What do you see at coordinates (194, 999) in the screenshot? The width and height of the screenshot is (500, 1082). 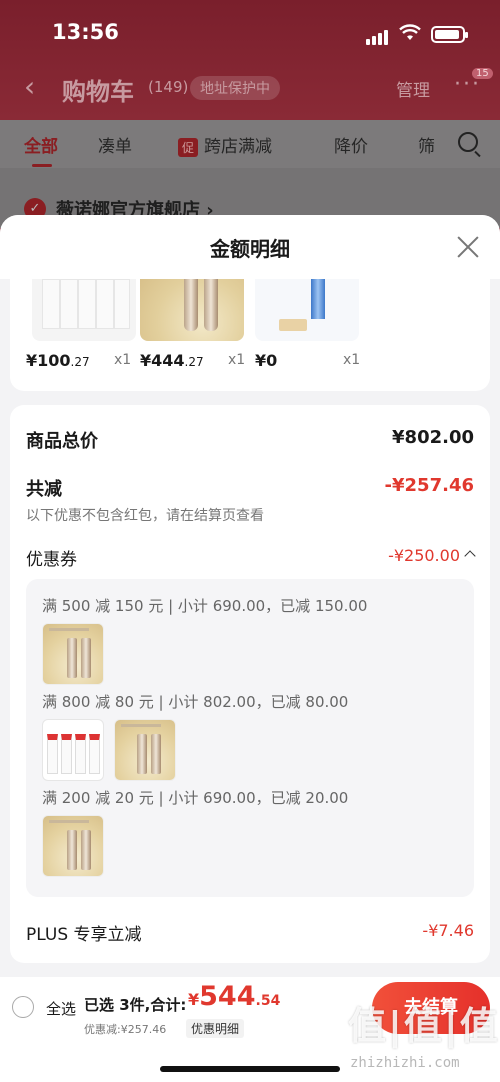 I see `total-currency: ¥` at bounding box center [194, 999].